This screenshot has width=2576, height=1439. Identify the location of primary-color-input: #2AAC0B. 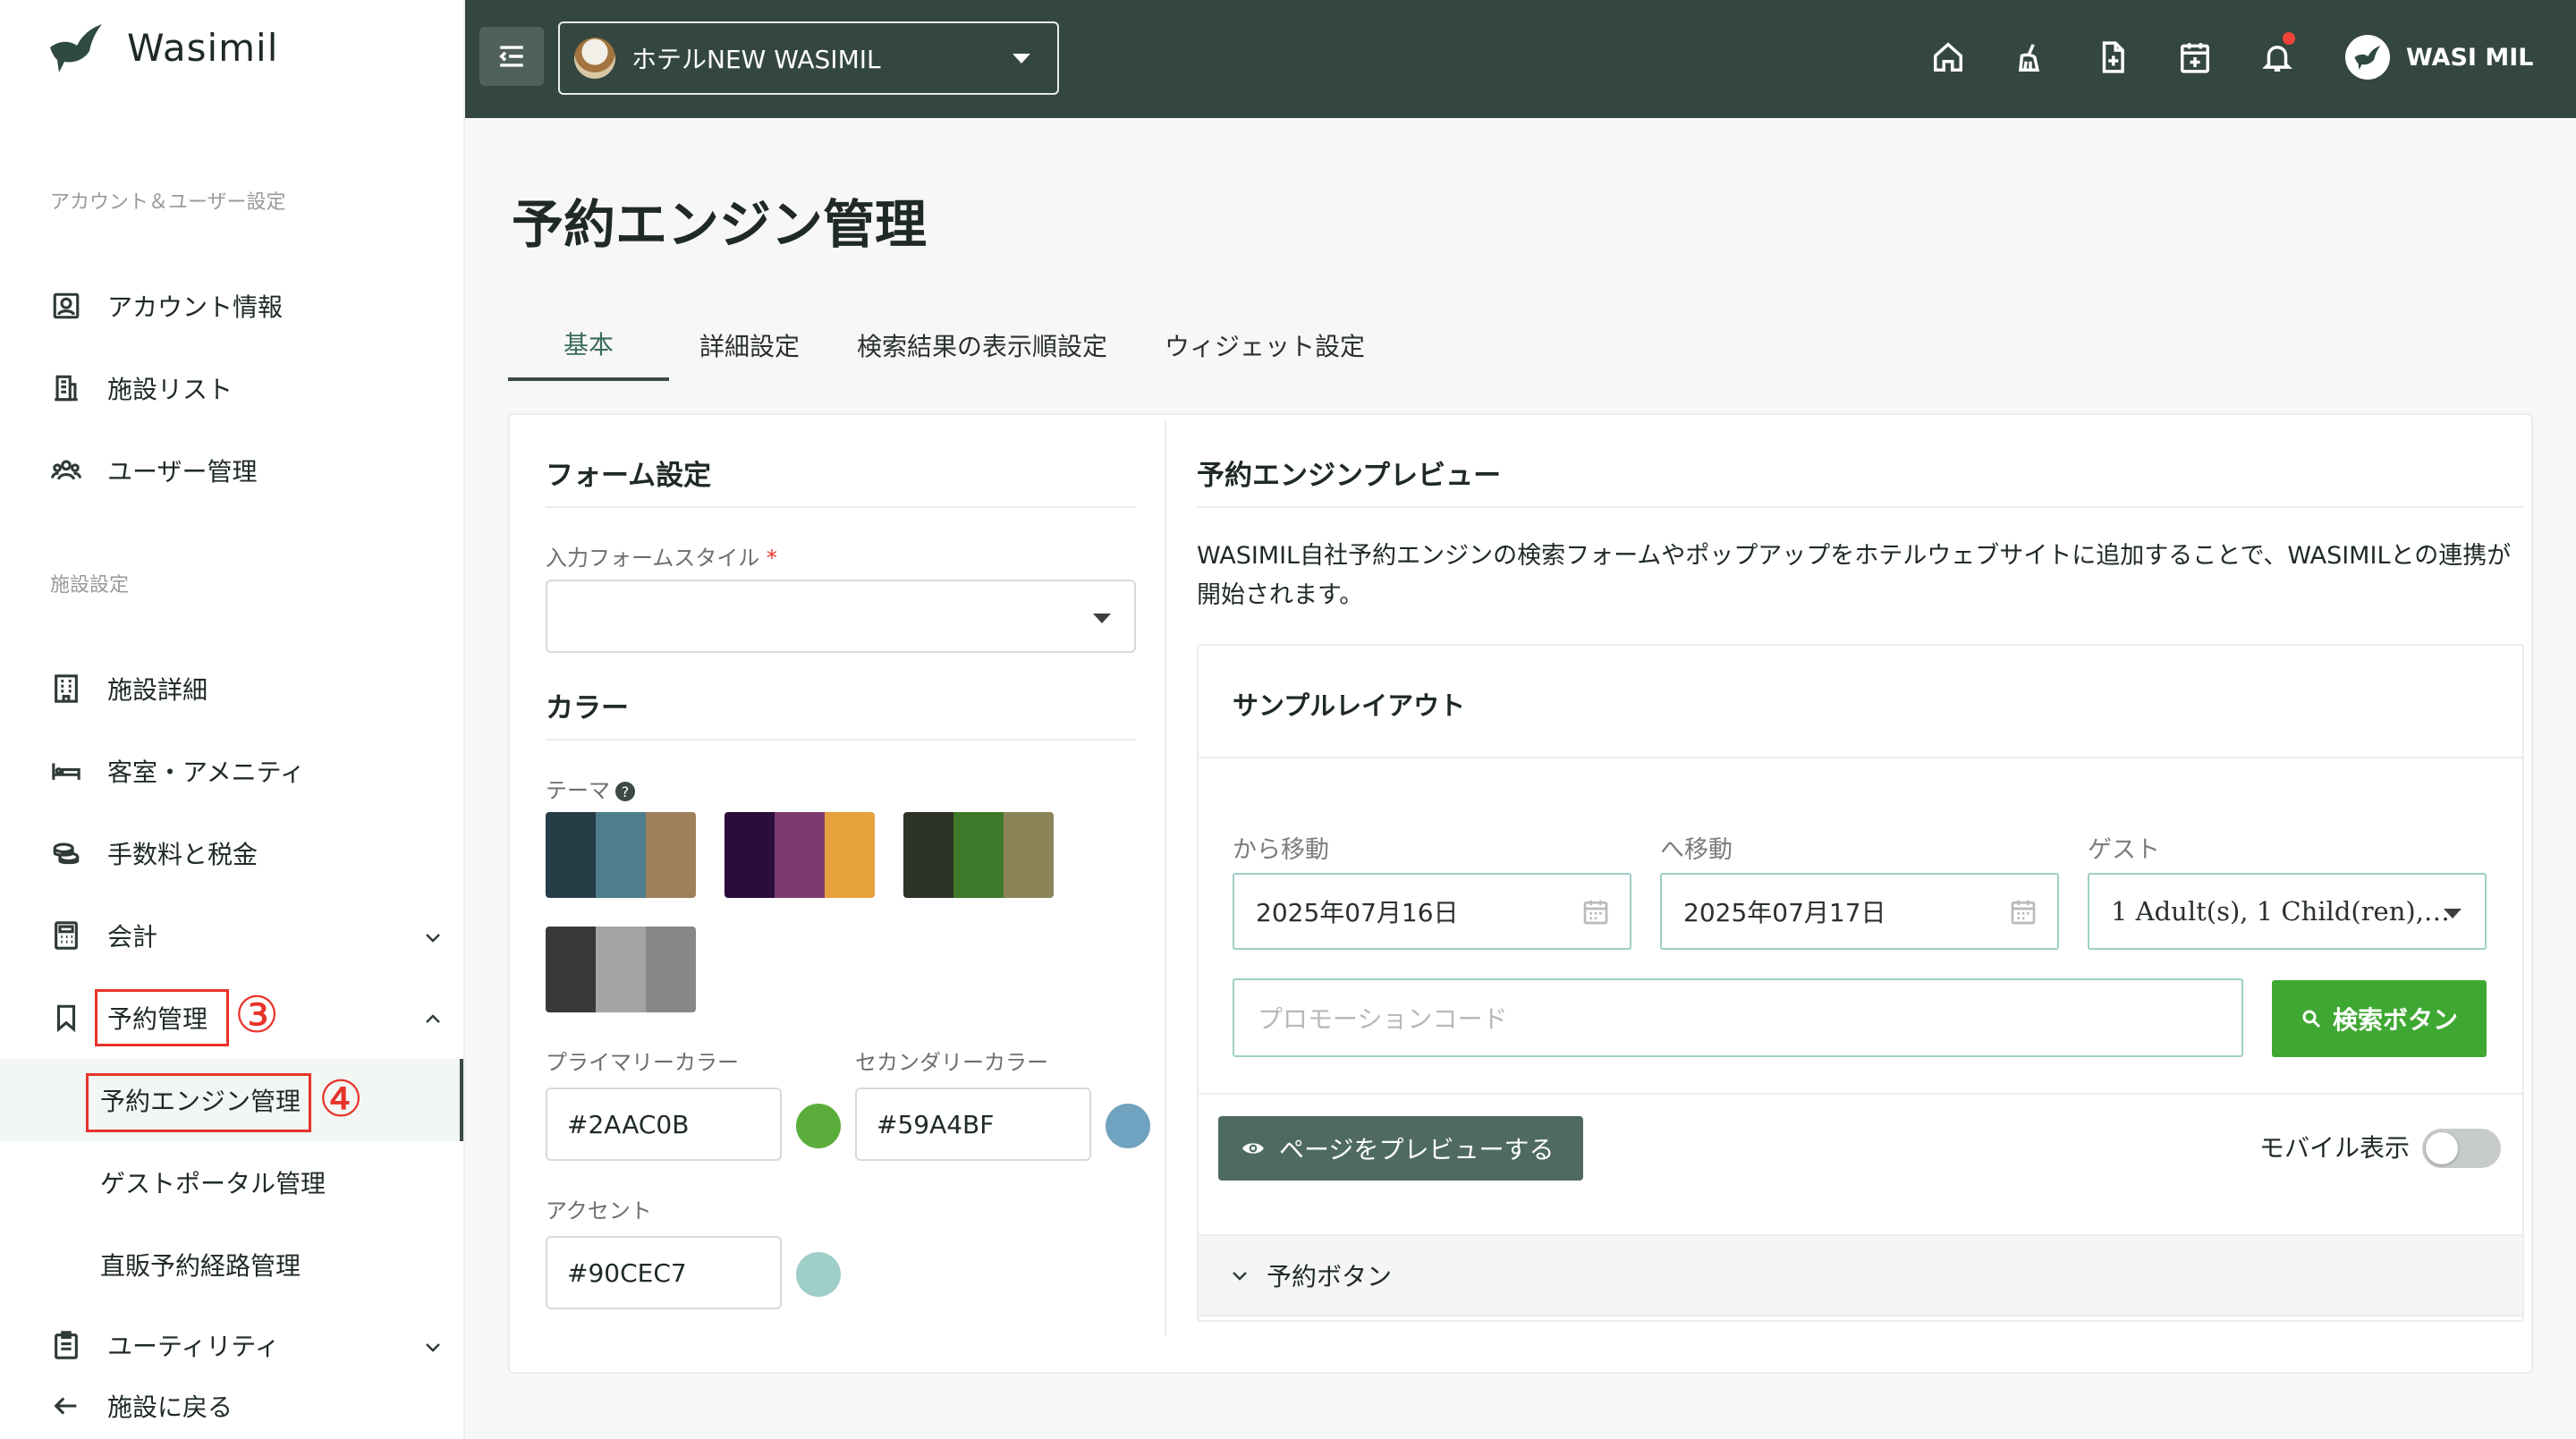
(664, 1124).